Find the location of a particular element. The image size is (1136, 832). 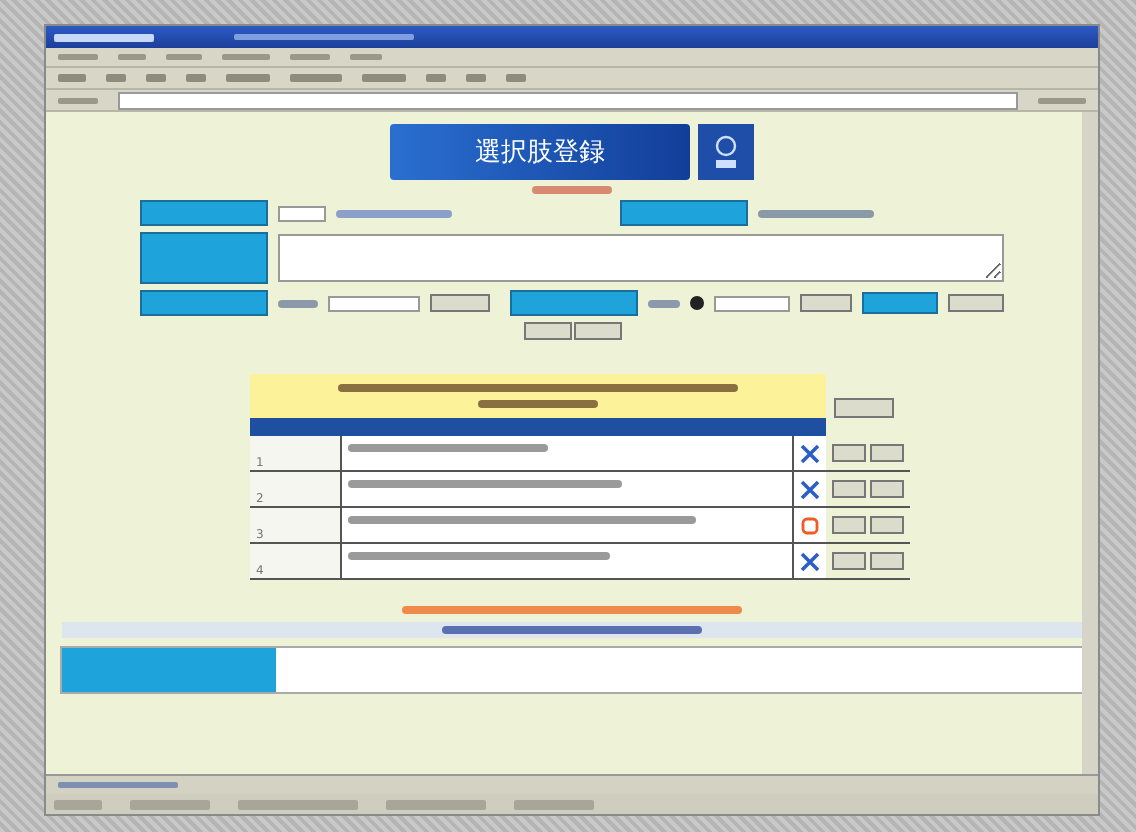

help-icon is located at coordinates (726, 152).